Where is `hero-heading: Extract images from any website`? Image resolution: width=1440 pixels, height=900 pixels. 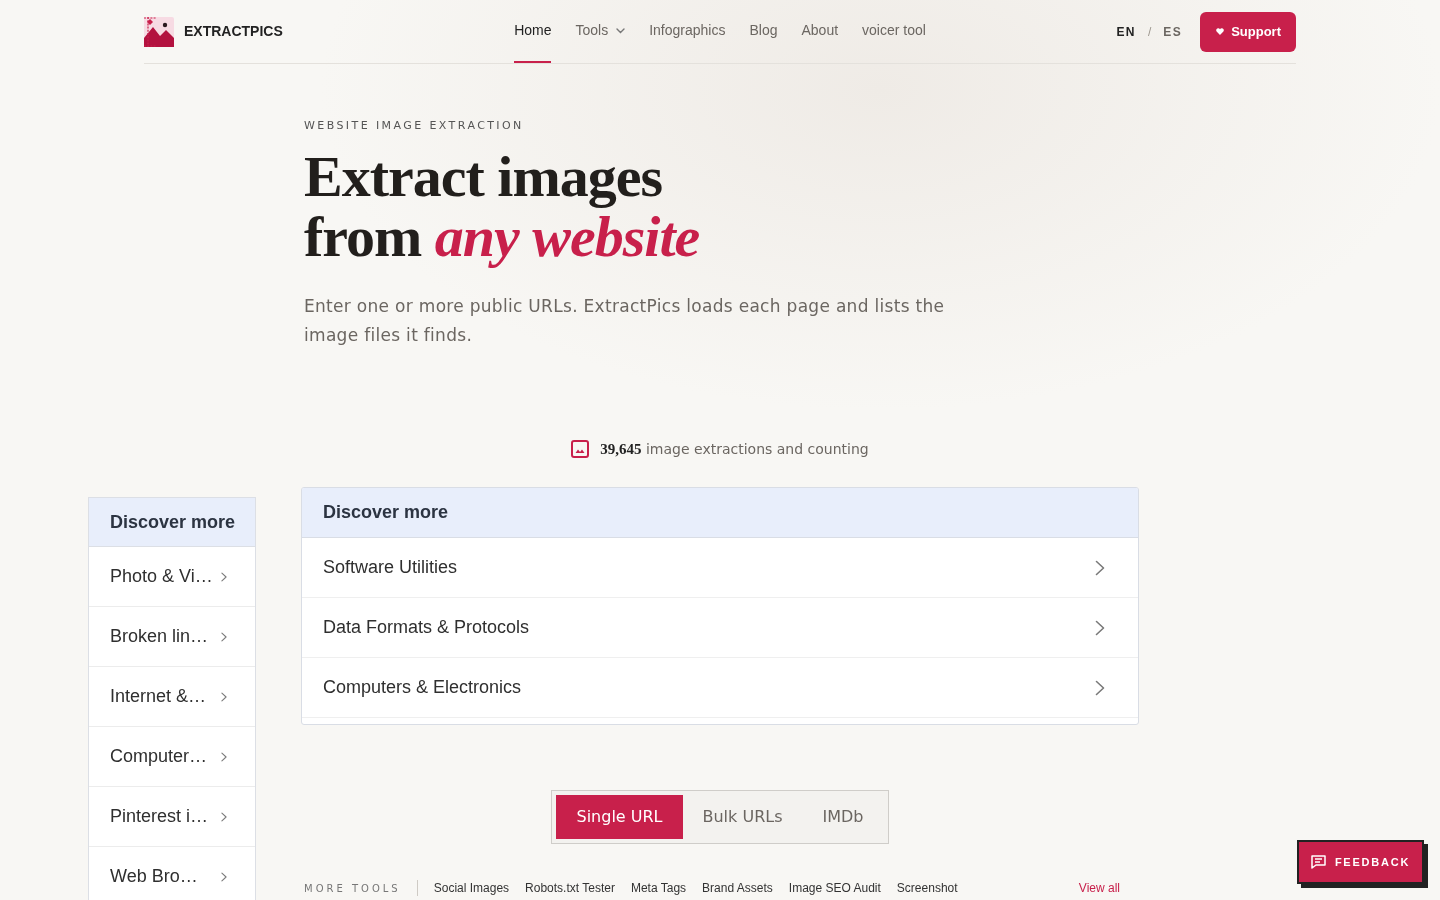 hero-heading: Extract images from any website is located at coordinates (502, 207).